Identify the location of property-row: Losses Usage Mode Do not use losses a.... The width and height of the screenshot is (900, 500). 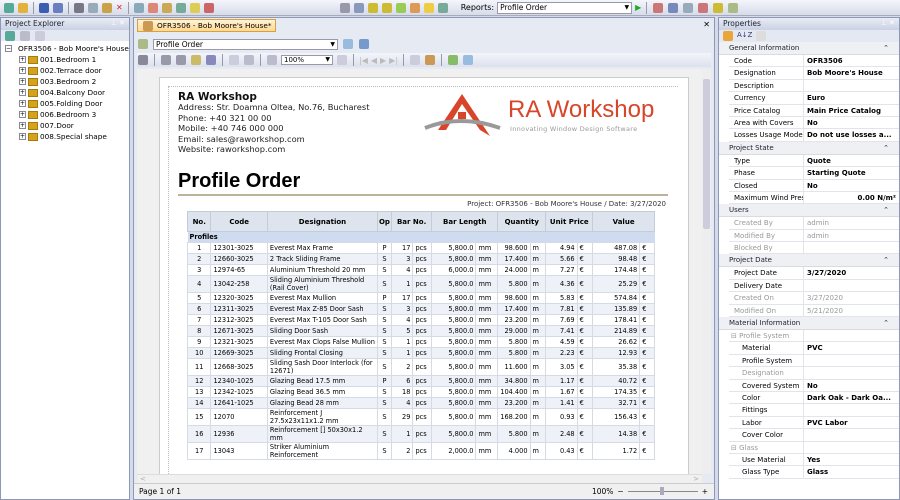
(814, 135).